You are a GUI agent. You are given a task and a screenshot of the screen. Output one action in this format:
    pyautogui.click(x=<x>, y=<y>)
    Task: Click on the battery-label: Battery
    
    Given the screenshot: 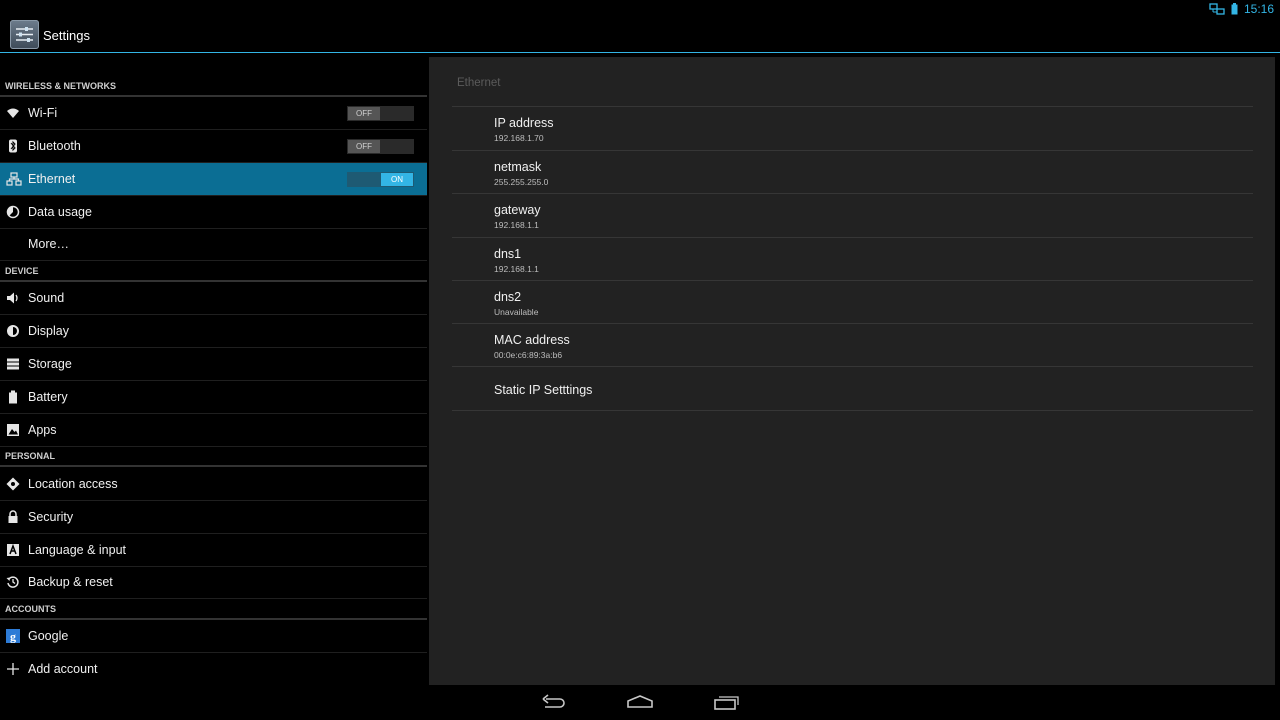 What is the action you would take?
    pyautogui.click(x=48, y=397)
    